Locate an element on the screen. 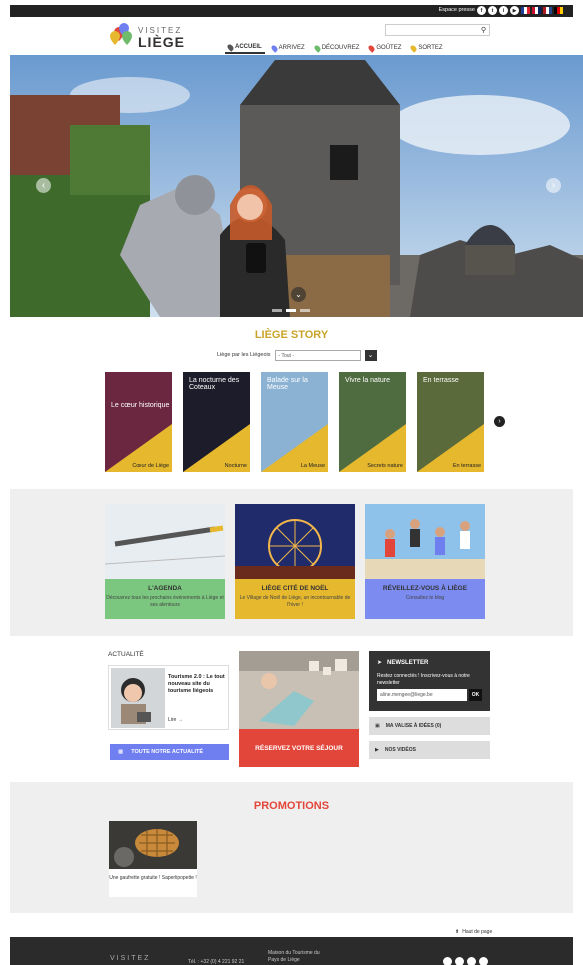 The height and width of the screenshot is (965, 583). newsletter-title: NEWSLETTER is located at coordinates (408, 662).